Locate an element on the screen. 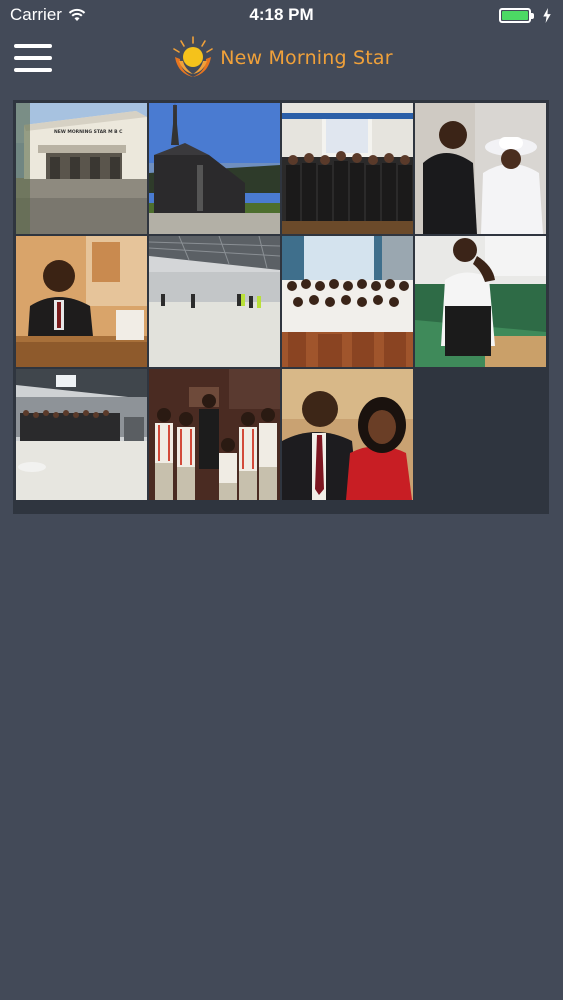 The image size is (563, 1000). church-sign: NEW MORNING STAR M B C is located at coordinates (88, 132).